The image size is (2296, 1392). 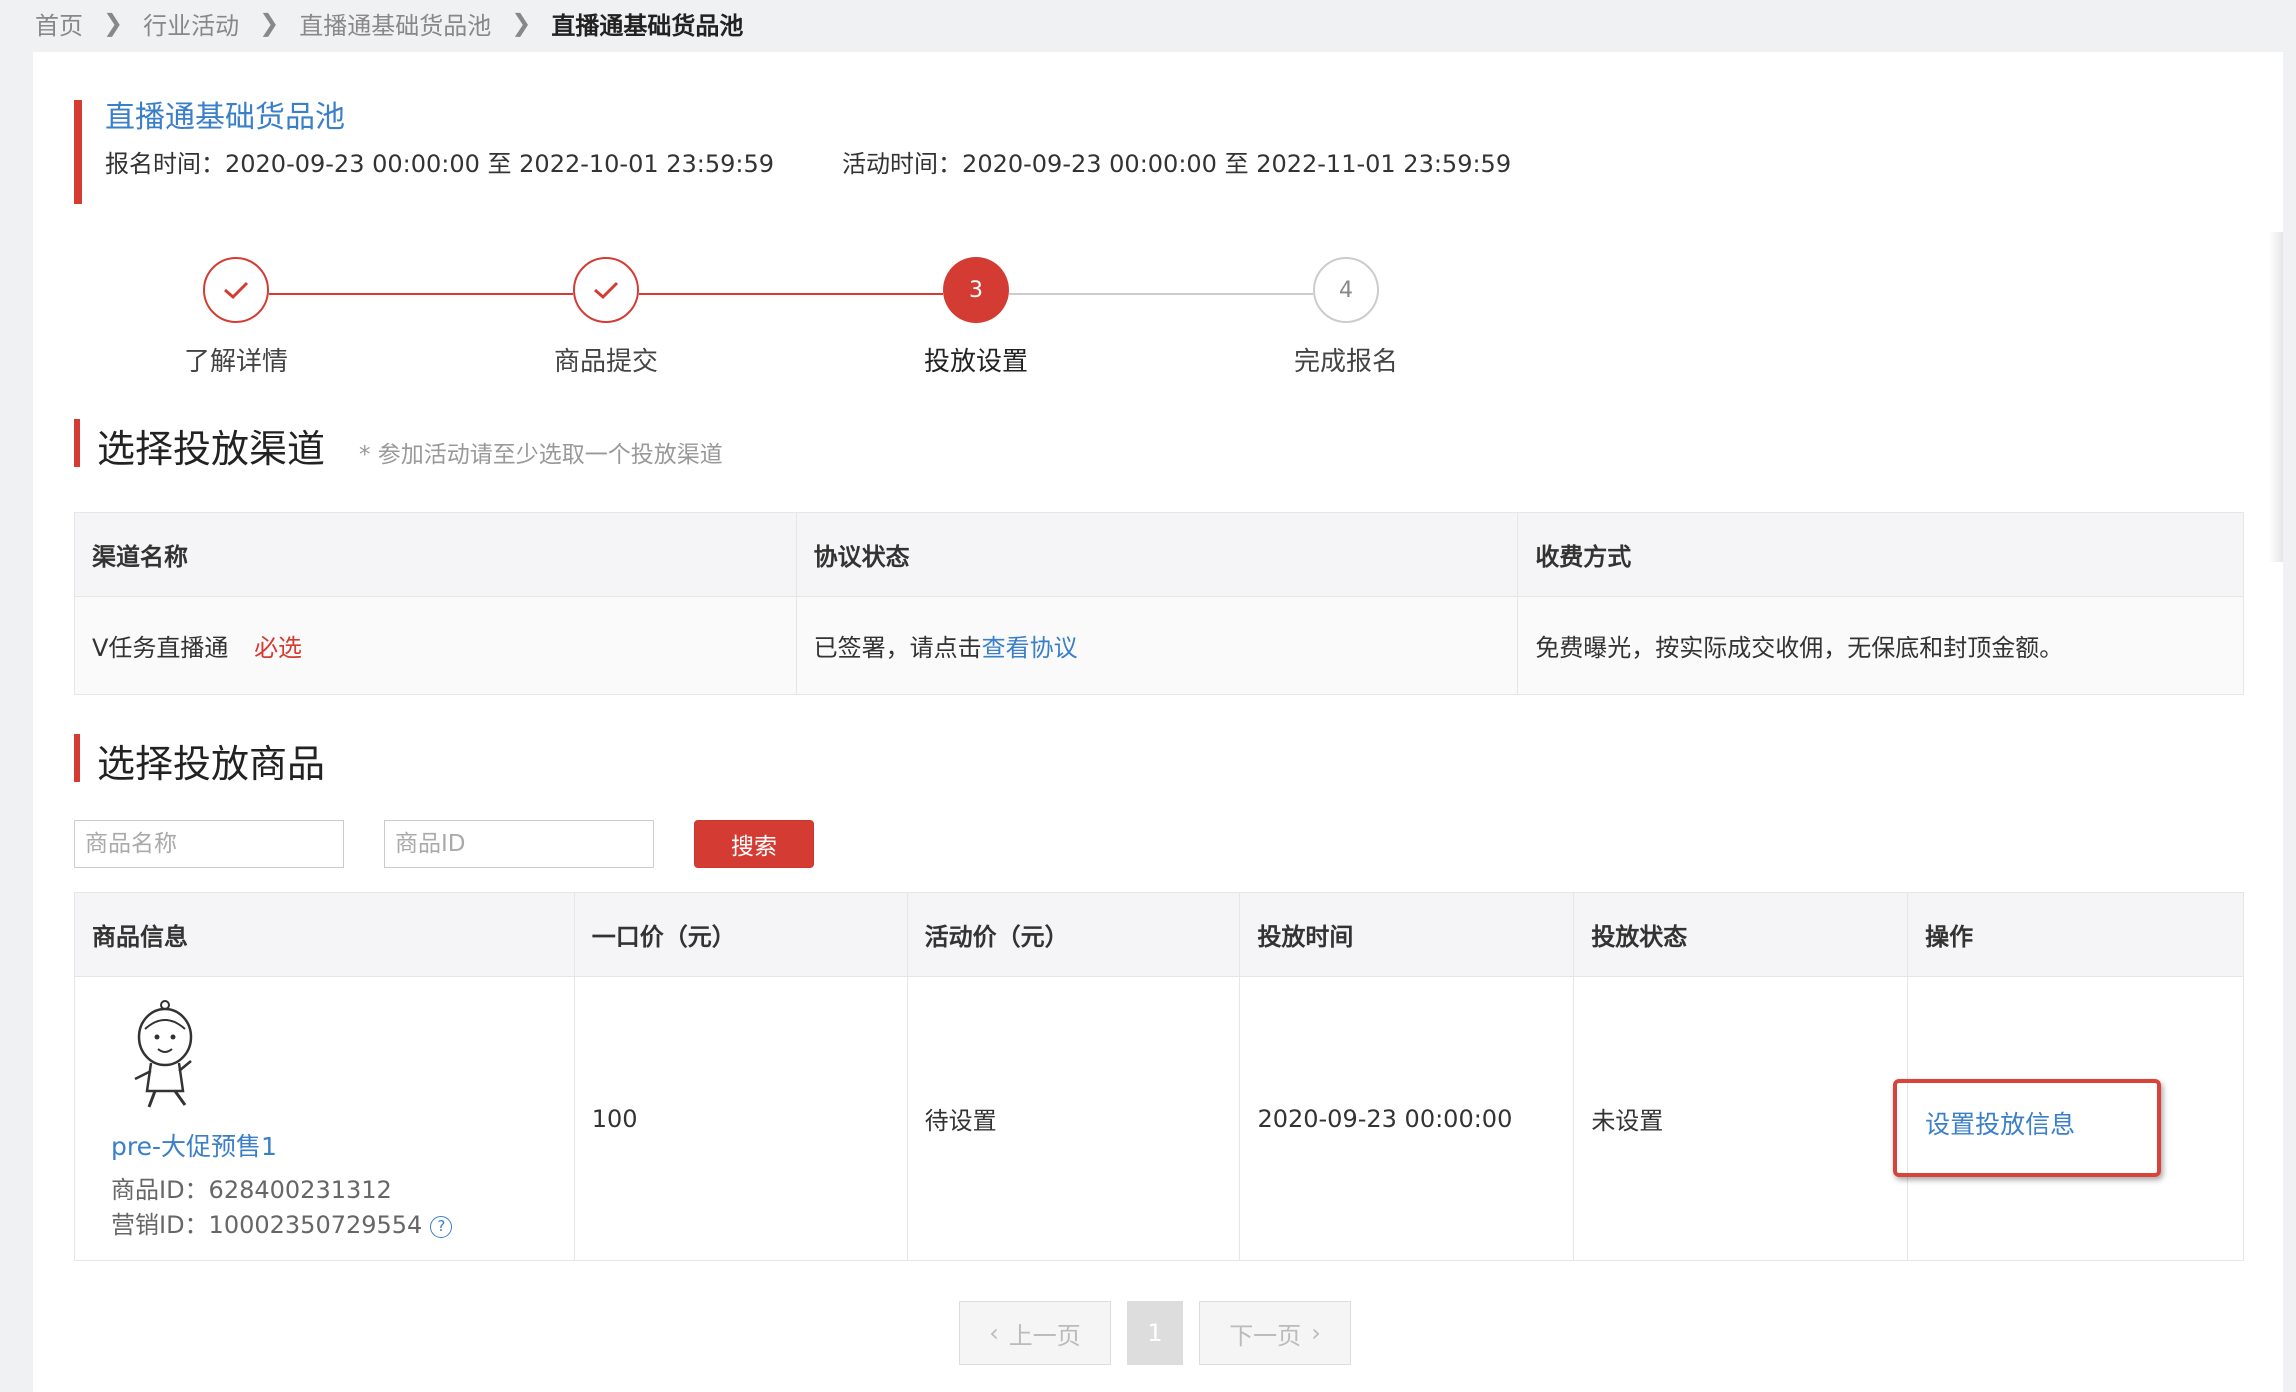 I want to click on step-1: 了解详情, so click(x=236, y=317).